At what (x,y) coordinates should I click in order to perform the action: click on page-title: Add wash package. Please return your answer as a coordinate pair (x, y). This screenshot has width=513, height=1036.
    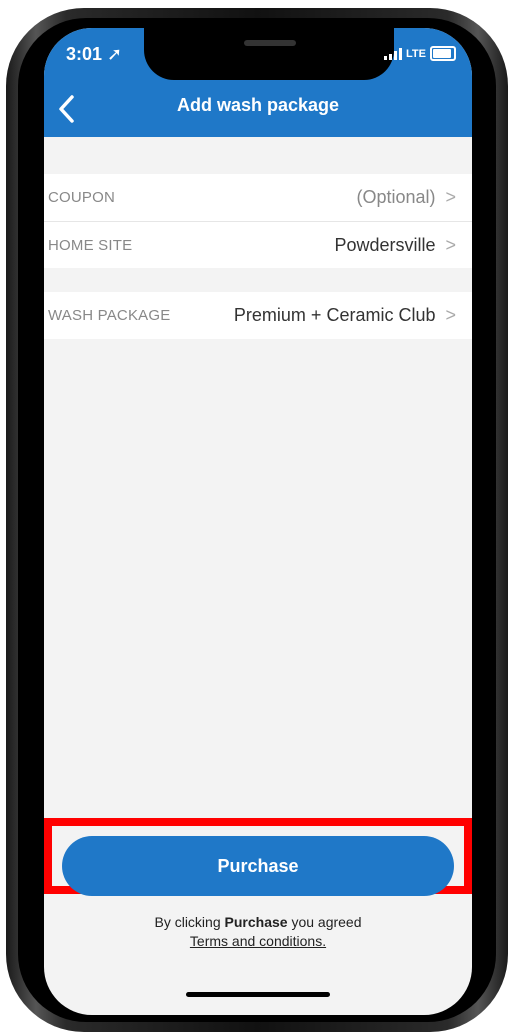
    Looking at the image, I should click on (258, 105).